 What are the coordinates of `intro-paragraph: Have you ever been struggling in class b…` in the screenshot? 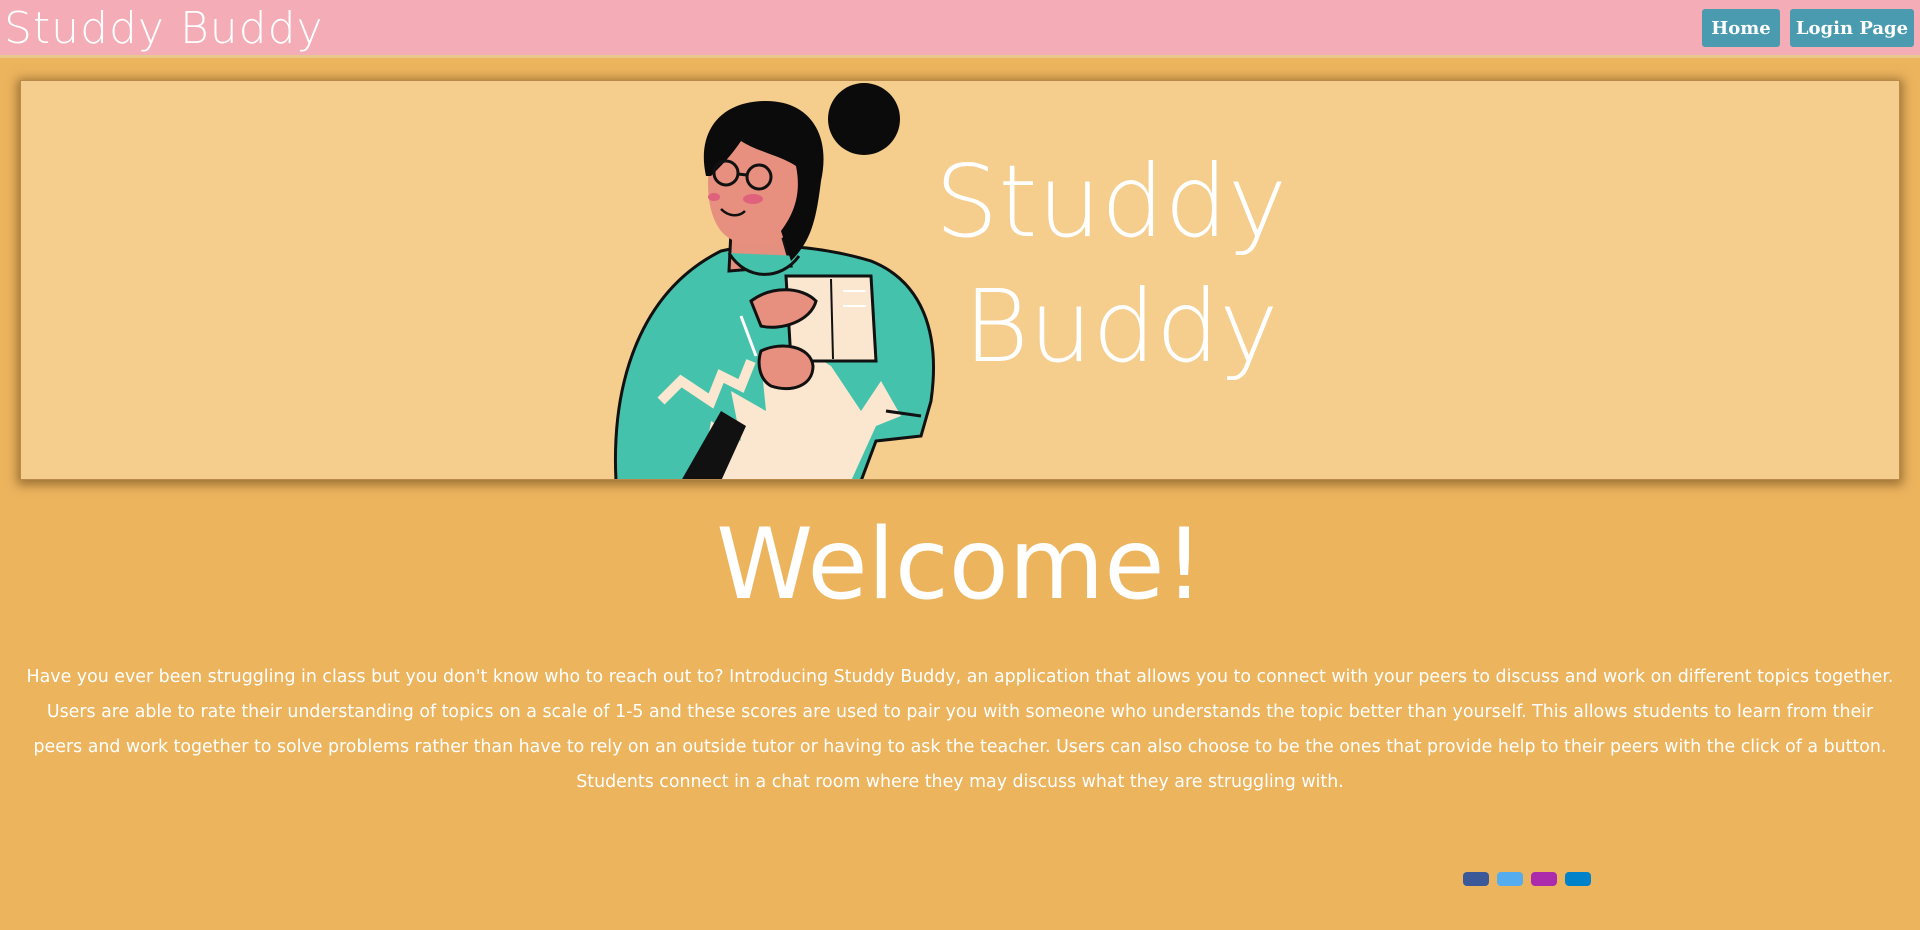 It's located at (960, 729).